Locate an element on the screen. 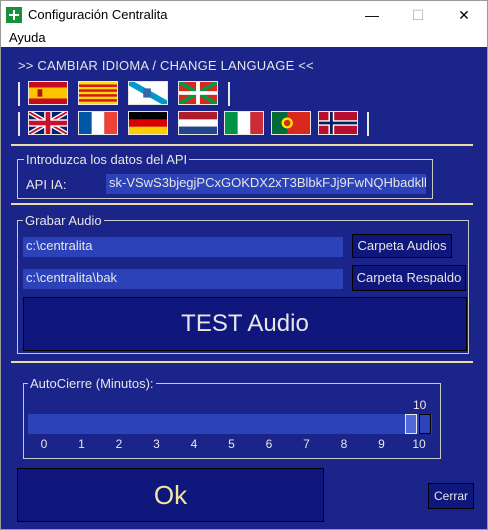 The height and width of the screenshot is (530, 488). portugal-flag-icon is located at coordinates (291, 123).